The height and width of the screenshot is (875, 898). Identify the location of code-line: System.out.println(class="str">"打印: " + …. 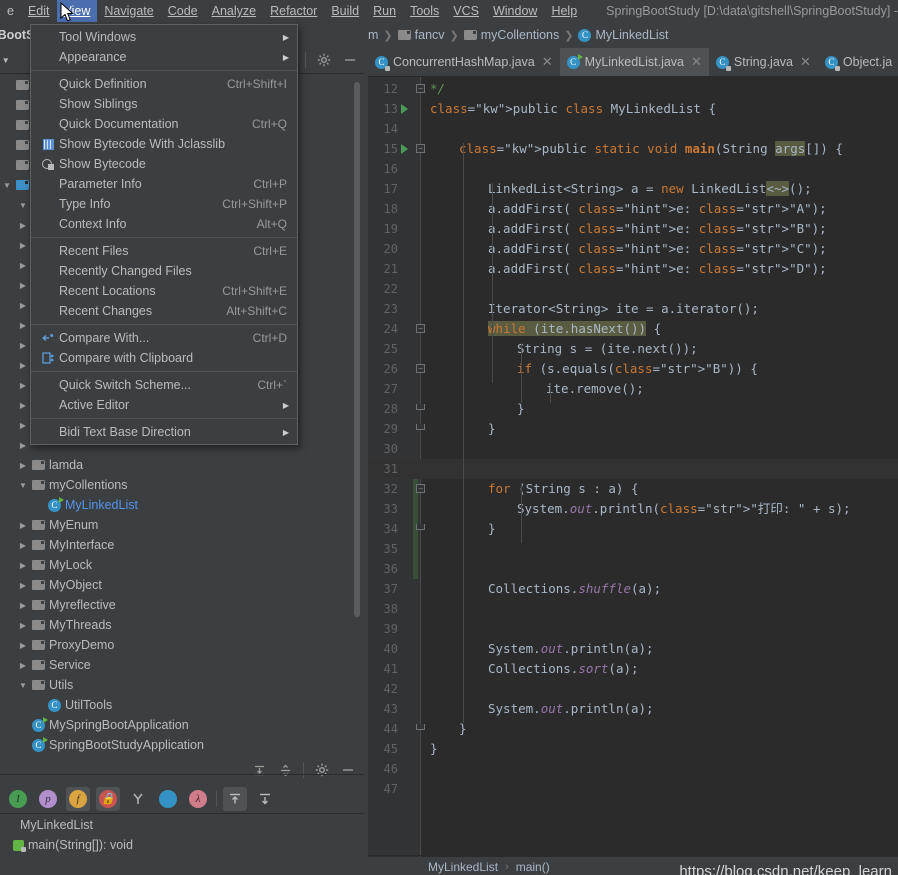
(684, 509).